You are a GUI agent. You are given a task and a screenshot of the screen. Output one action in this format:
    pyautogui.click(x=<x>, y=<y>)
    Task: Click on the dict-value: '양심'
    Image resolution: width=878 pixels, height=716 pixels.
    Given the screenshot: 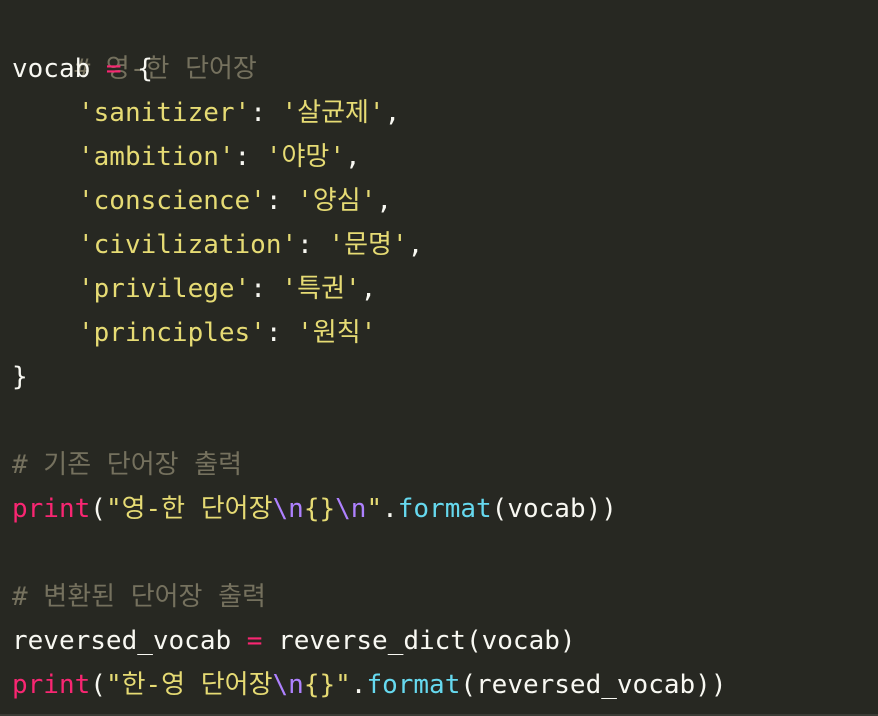 What is the action you would take?
    pyautogui.click(x=337, y=201)
    